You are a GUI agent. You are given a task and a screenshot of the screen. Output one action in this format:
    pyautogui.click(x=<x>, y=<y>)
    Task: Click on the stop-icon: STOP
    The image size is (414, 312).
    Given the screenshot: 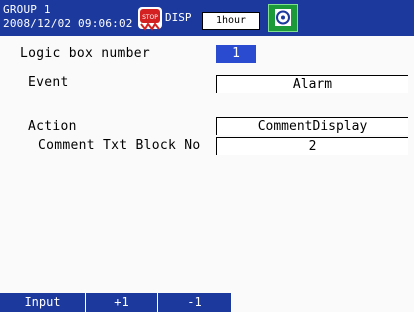 What is the action you would take?
    pyautogui.click(x=150, y=19)
    